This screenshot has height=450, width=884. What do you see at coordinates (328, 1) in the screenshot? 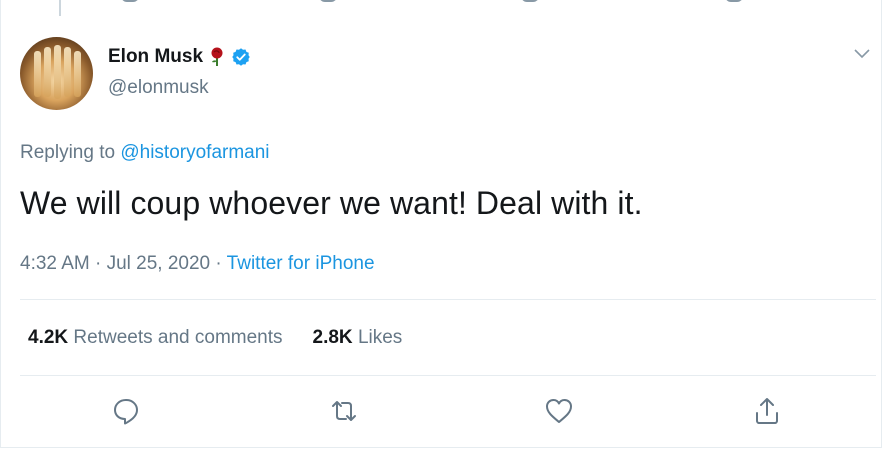
I see `prev-retweet-icon` at bounding box center [328, 1].